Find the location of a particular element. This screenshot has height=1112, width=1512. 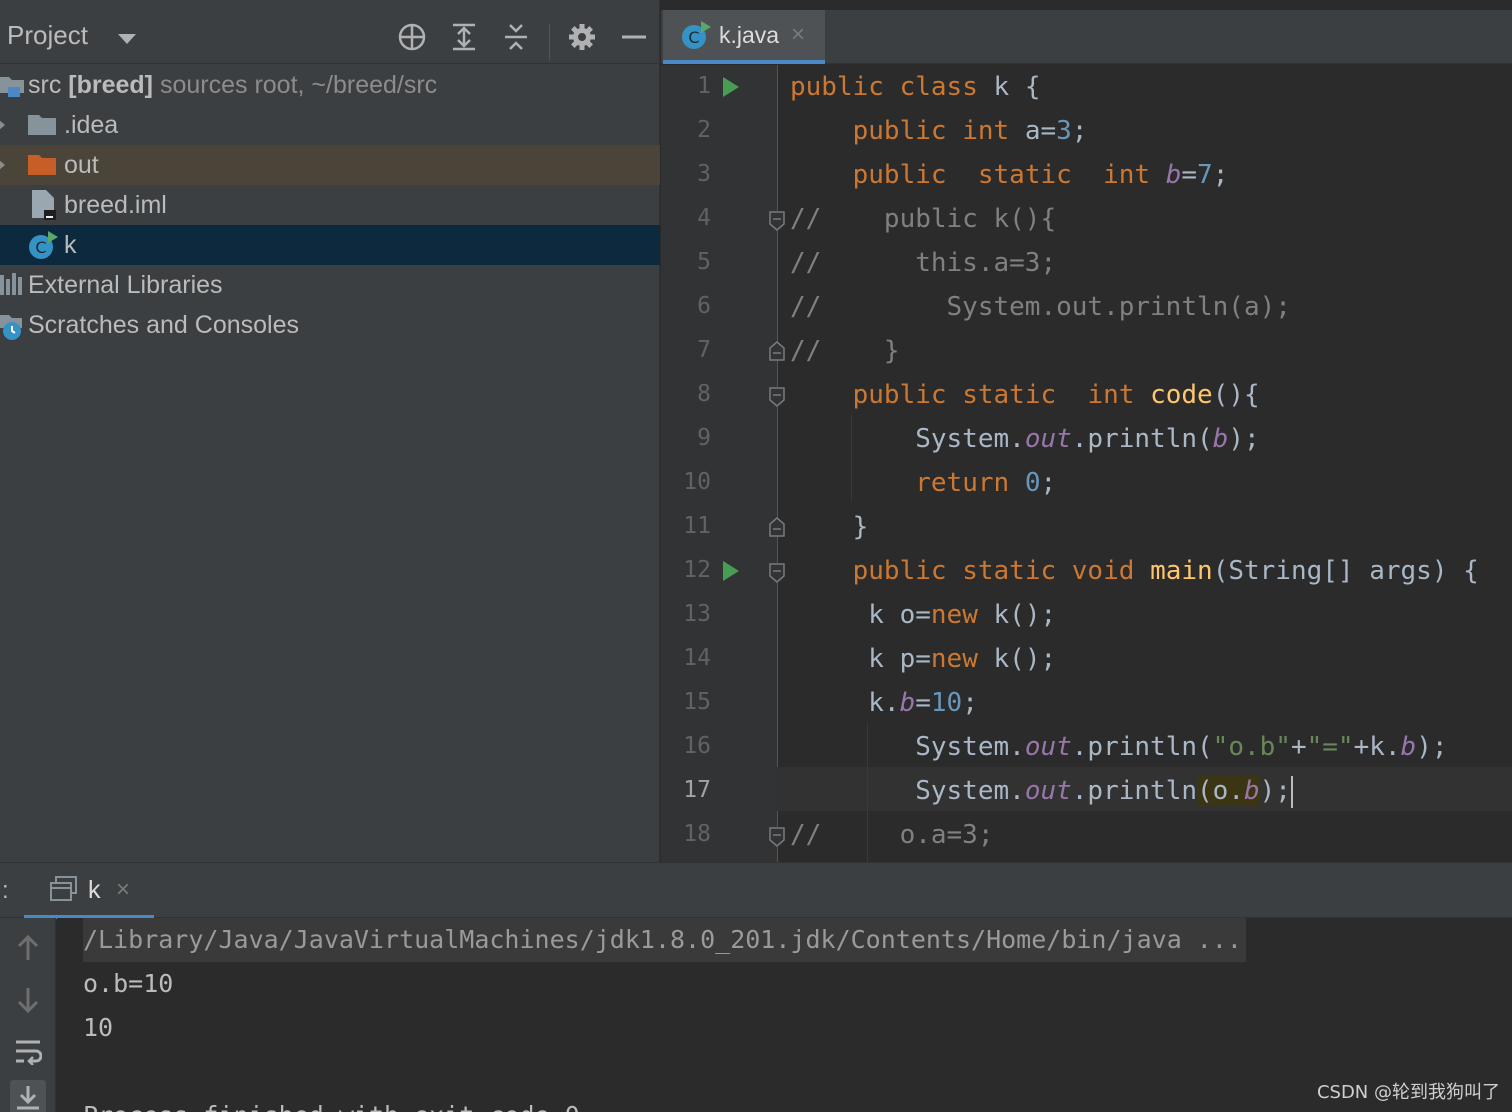

code-line: public static int code(){ is located at coordinates (1025, 395).